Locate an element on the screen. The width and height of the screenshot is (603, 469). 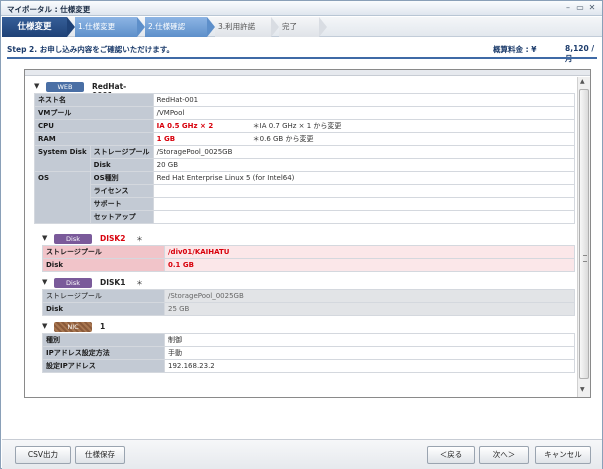
nic-ip-method-value: 手動 is located at coordinates (369, 353).